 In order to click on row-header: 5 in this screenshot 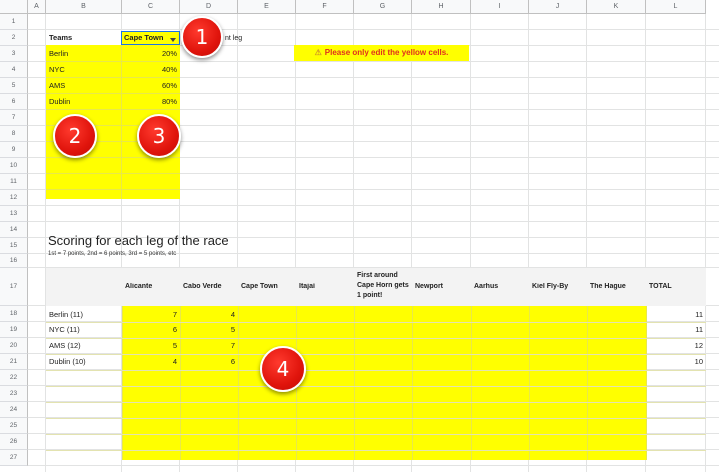, I will do `click(14, 86)`.